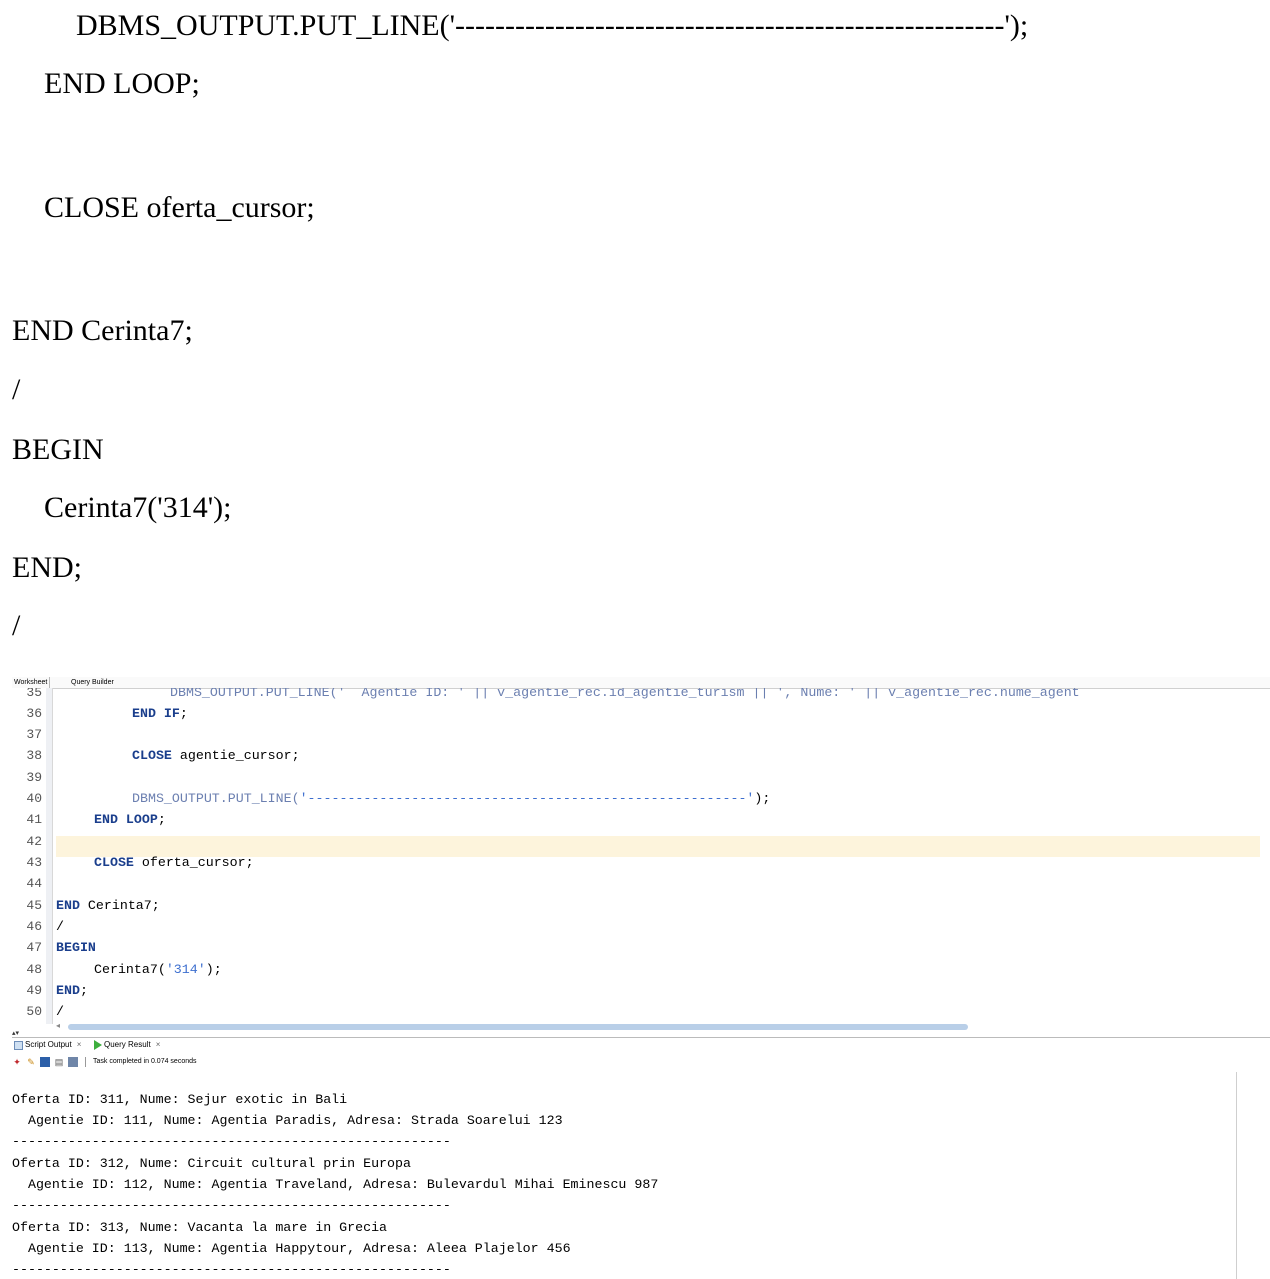 The height and width of the screenshot is (1279, 1270). What do you see at coordinates (34, 734) in the screenshot?
I see `line-number: 37` at bounding box center [34, 734].